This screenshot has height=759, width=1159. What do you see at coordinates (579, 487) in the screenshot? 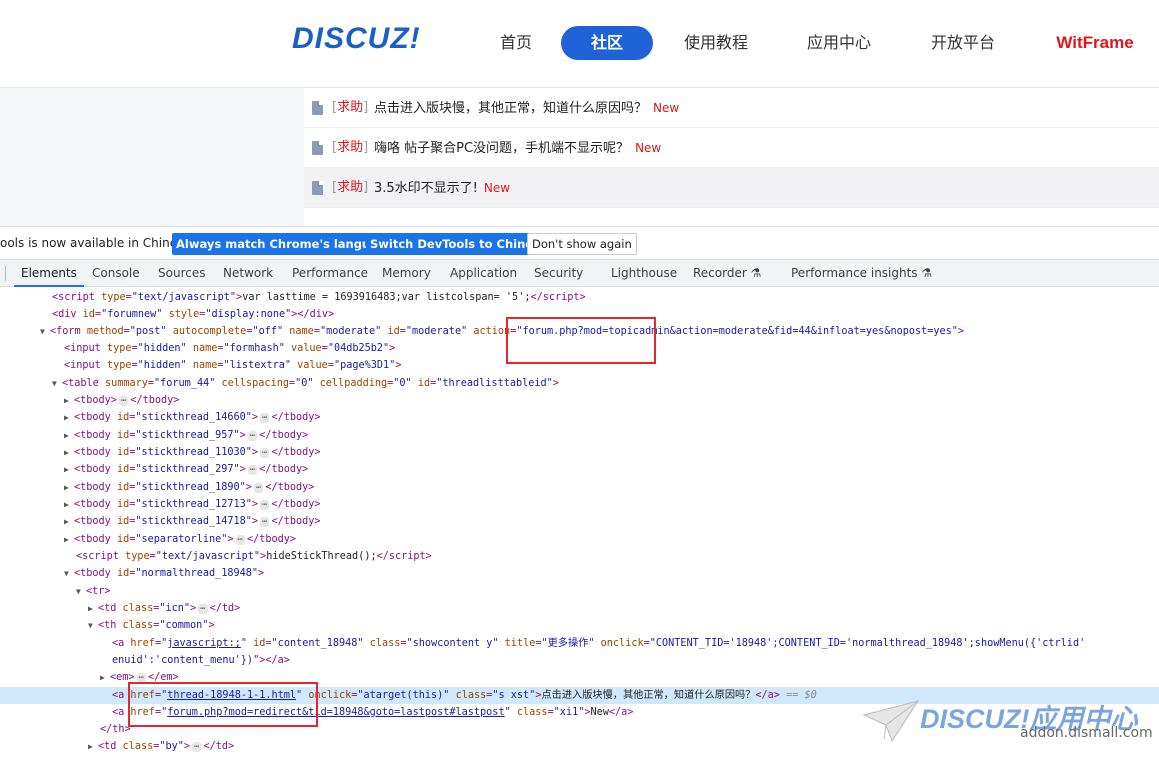
I see `dom-node: ▶ <tbody id="stickthread_1890"> ⋯ </tbody>` at bounding box center [579, 487].